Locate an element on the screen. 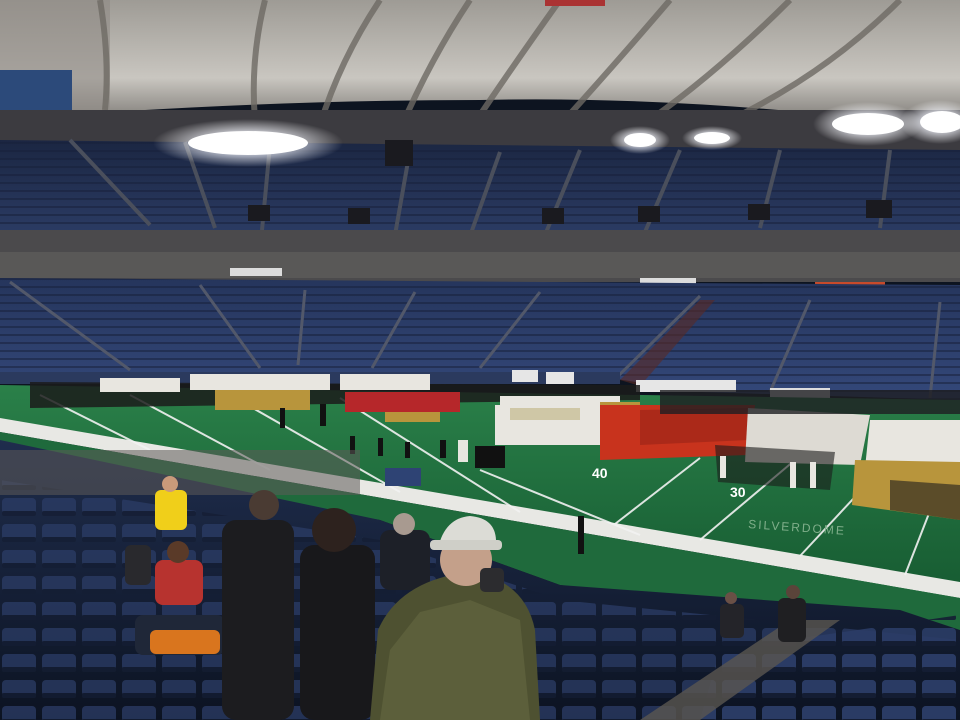 Image resolution: width=960 pixels, height=720 pixels. yard-number-40: 40 is located at coordinates (600, 473).